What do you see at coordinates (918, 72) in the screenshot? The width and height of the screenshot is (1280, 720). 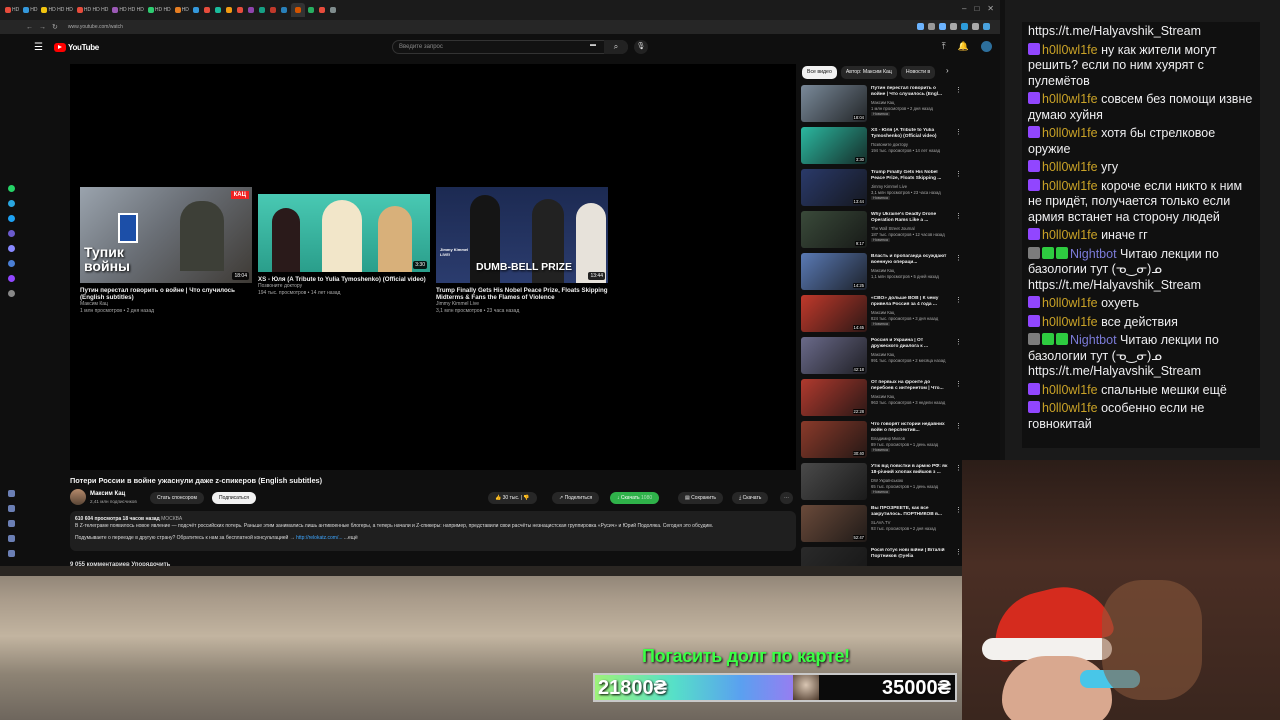 I see `filter-chip: Новости в` at bounding box center [918, 72].